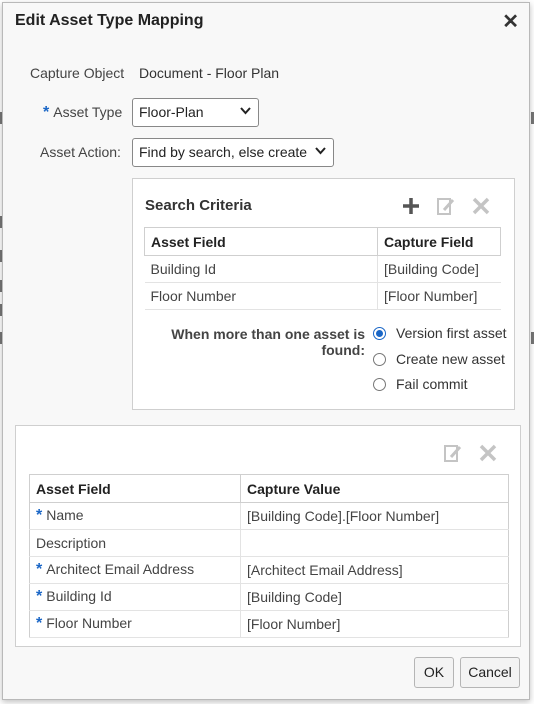 The image size is (534, 704). I want to click on asset-field-cell: Description, so click(135, 543).